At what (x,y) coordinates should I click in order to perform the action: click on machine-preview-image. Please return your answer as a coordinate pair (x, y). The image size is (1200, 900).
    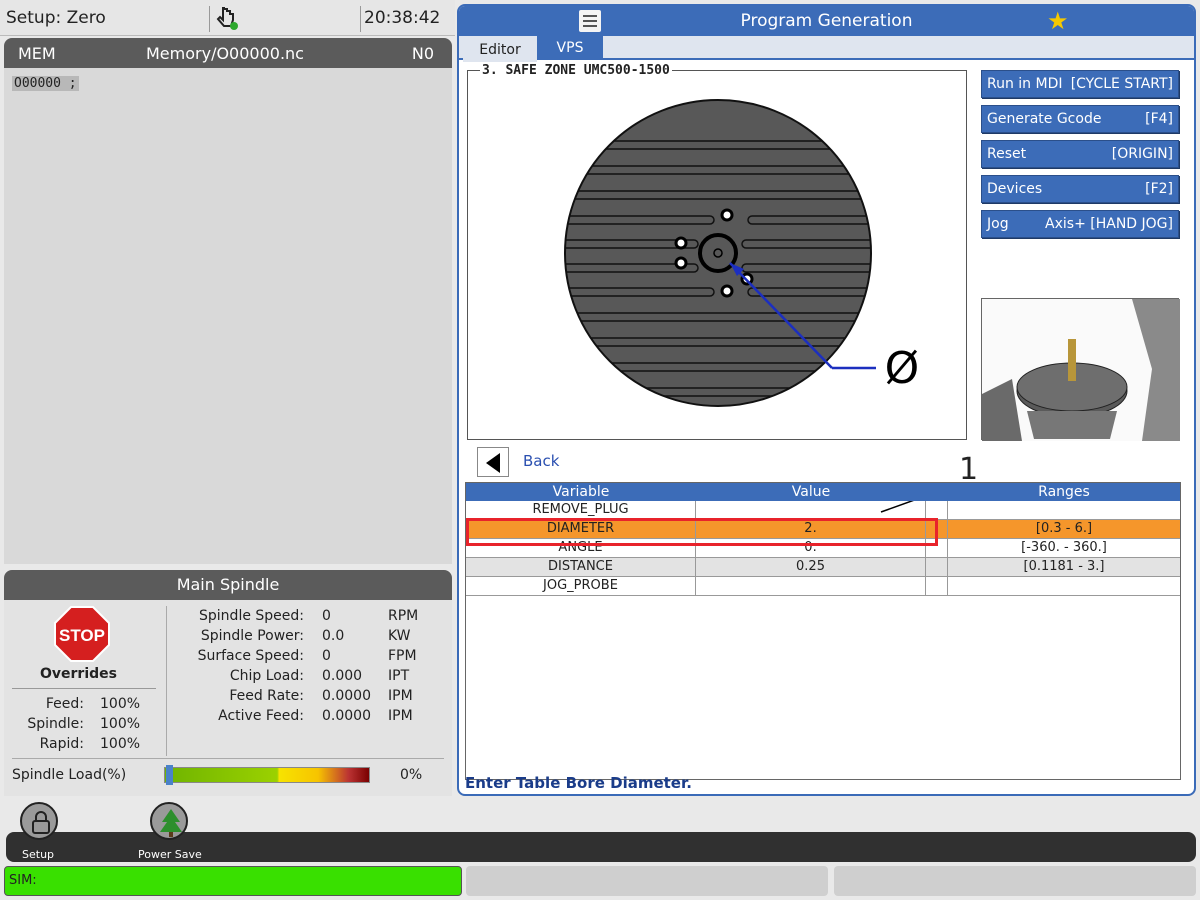
    Looking at the image, I should click on (1080, 369).